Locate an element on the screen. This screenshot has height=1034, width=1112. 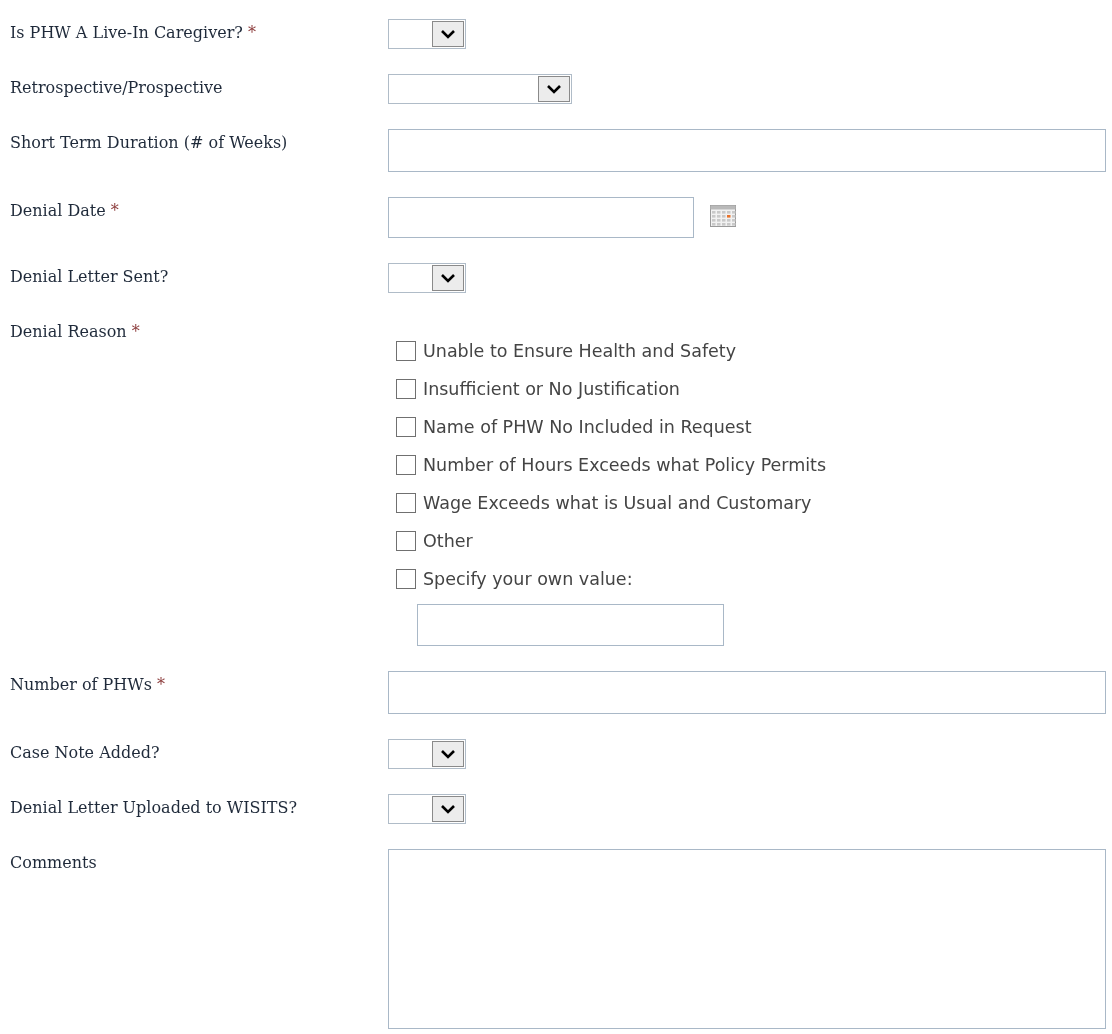
comments-field is located at coordinates (747, 939).